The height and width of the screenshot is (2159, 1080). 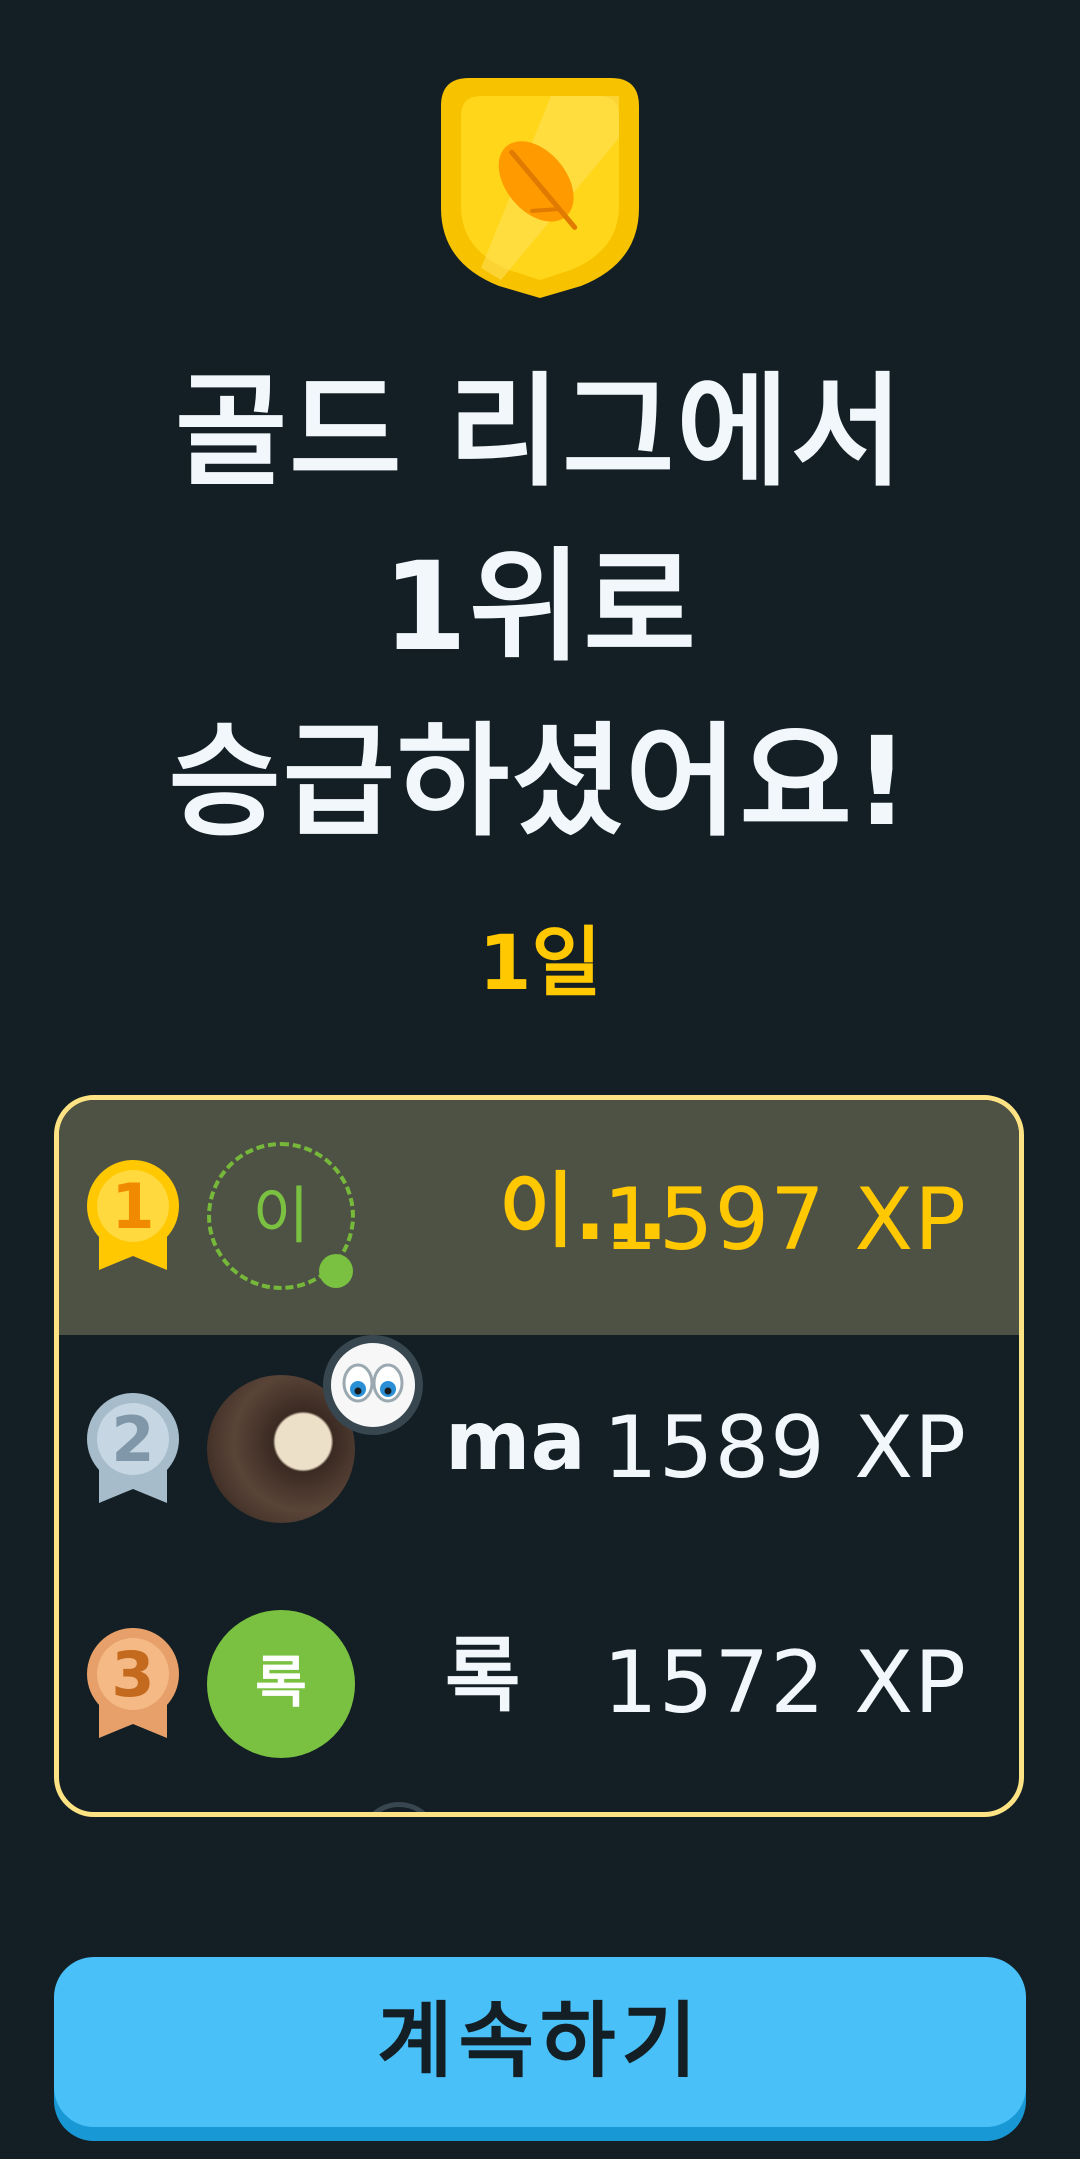 I want to click on online-status-dot, so click(x=336, y=1271).